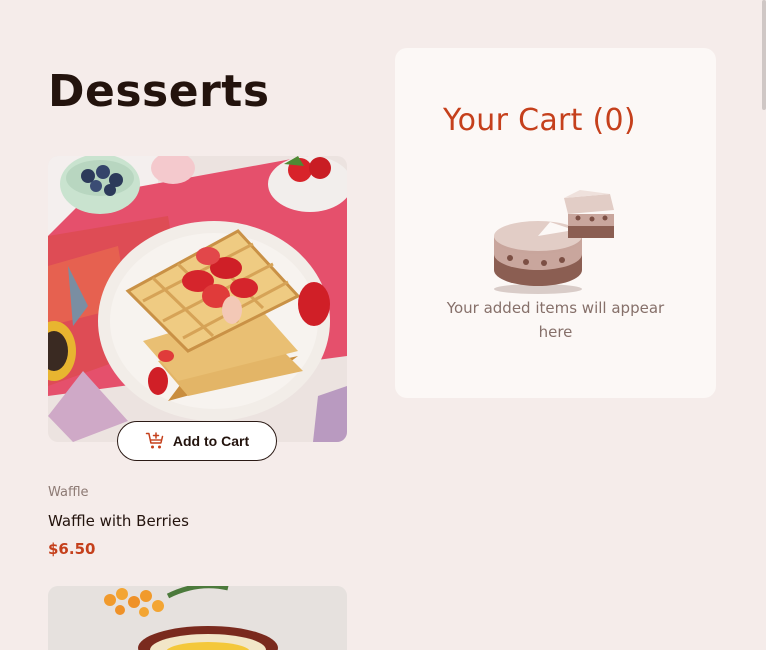 This screenshot has width=766, height=650. What do you see at coordinates (68, 492) in the screenshot?
I see `product-category: Waffle` at bounding box center [68, 492].